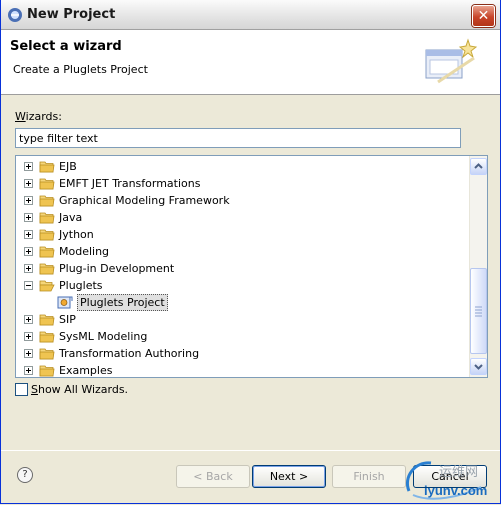  I want to click on header-title: Select a wizard, so click(66, 46).